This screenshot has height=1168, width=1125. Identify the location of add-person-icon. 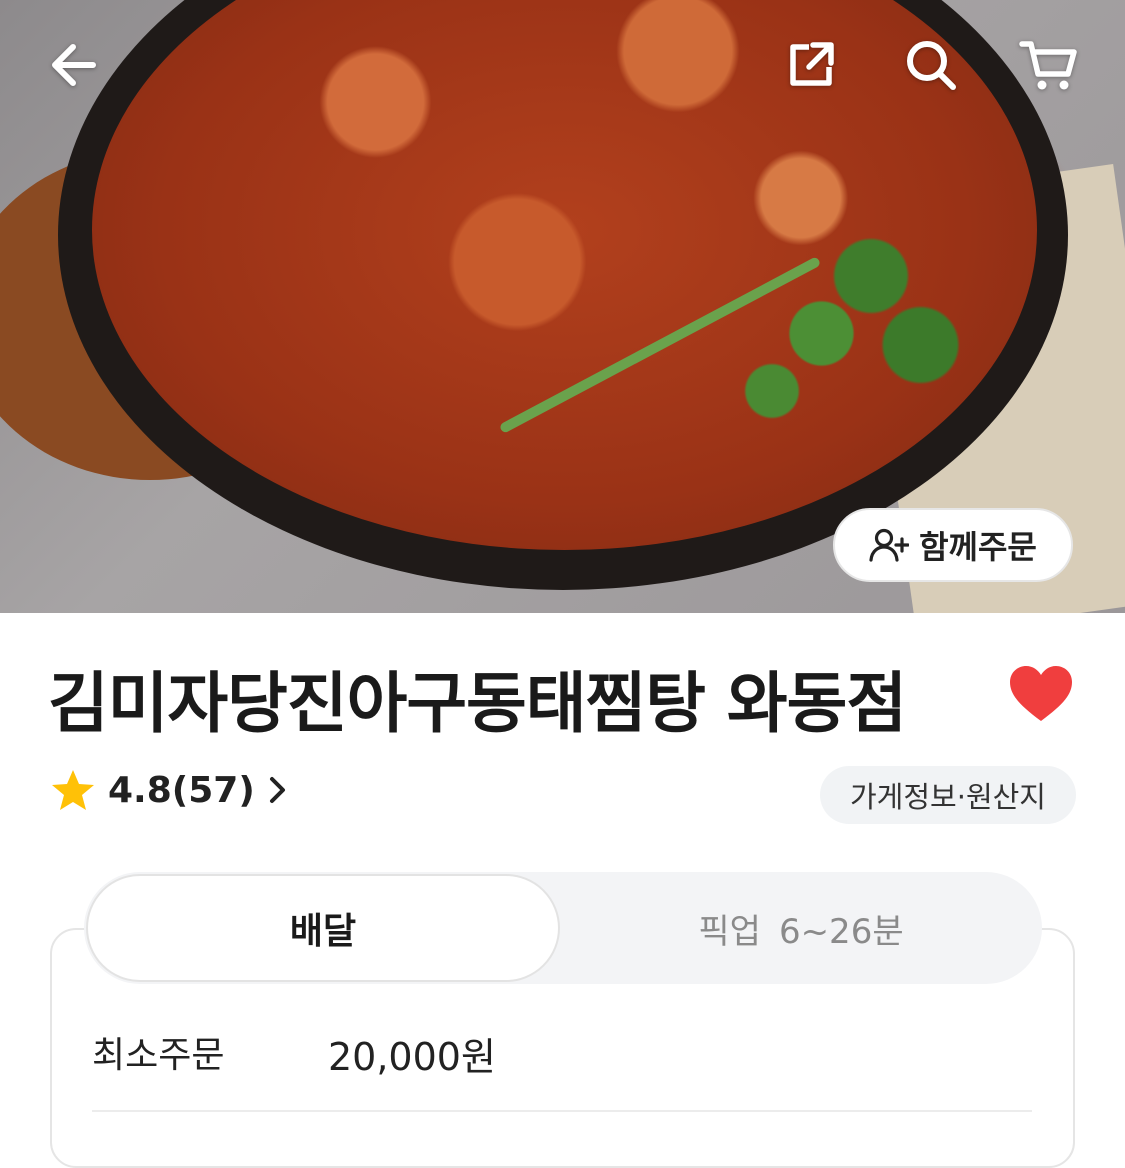
(889, 545).